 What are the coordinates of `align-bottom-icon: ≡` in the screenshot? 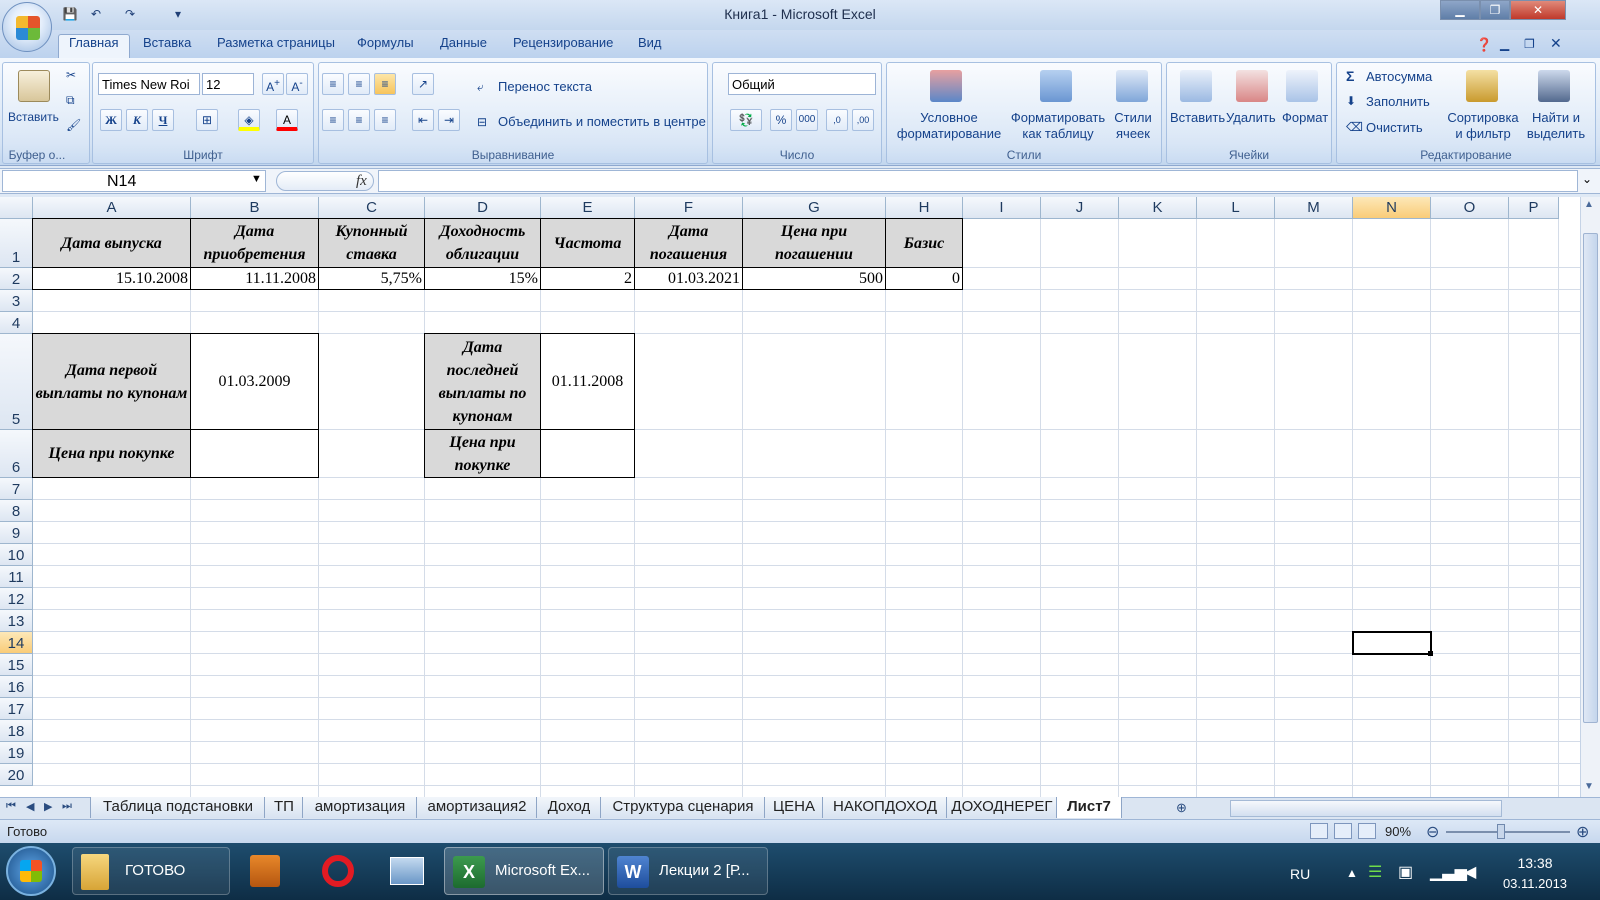 It's located at (385, 84).